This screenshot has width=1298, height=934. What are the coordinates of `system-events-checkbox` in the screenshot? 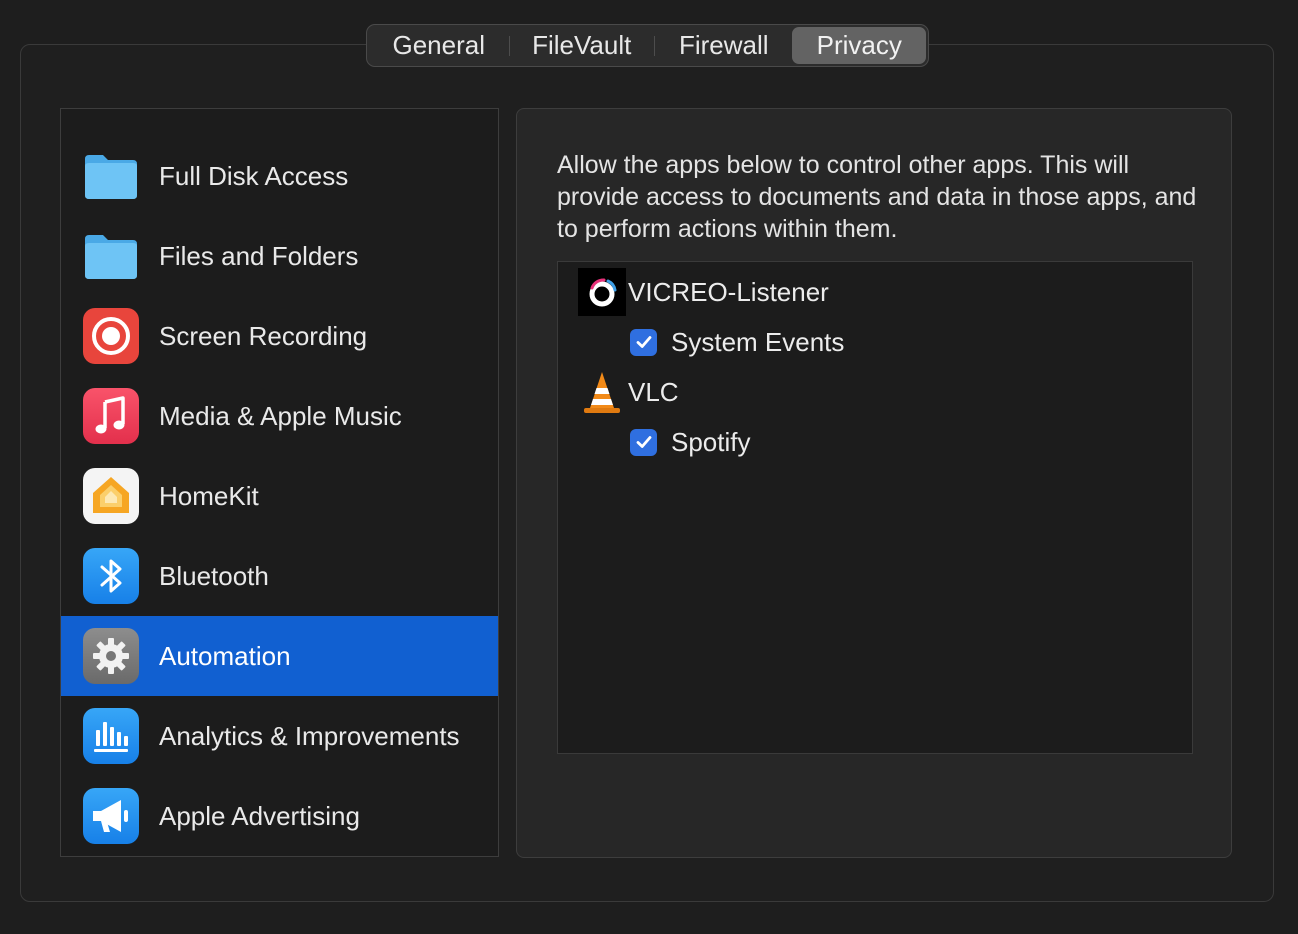 It's located at (643, 342).